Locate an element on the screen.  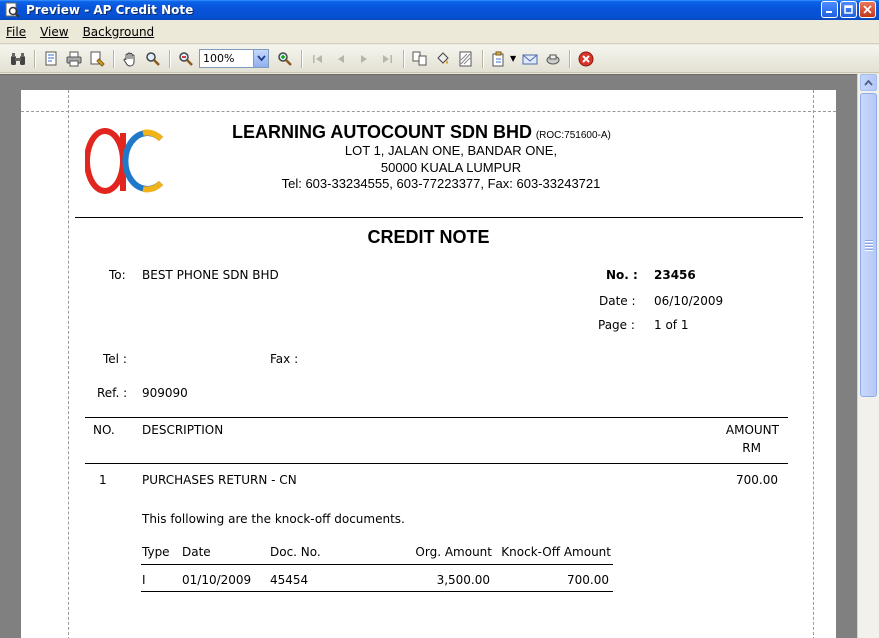
knockoff-header-org-amount: Org. Amount is located at coordinates (453, 552).